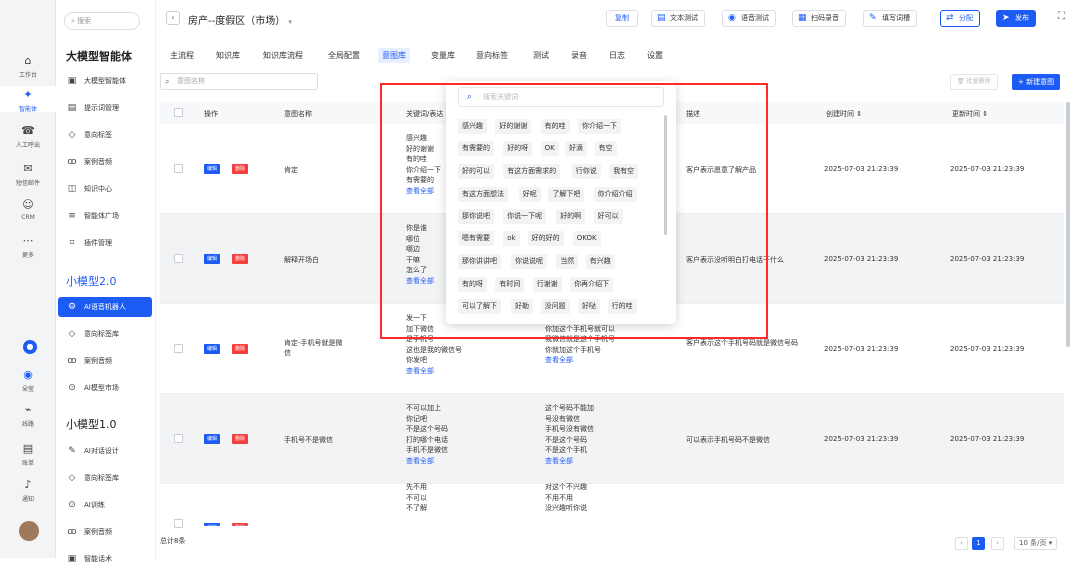 This screenshot has width=1080, height=569. I want to click on keyword-tag: 没问题, so click(555, 306).